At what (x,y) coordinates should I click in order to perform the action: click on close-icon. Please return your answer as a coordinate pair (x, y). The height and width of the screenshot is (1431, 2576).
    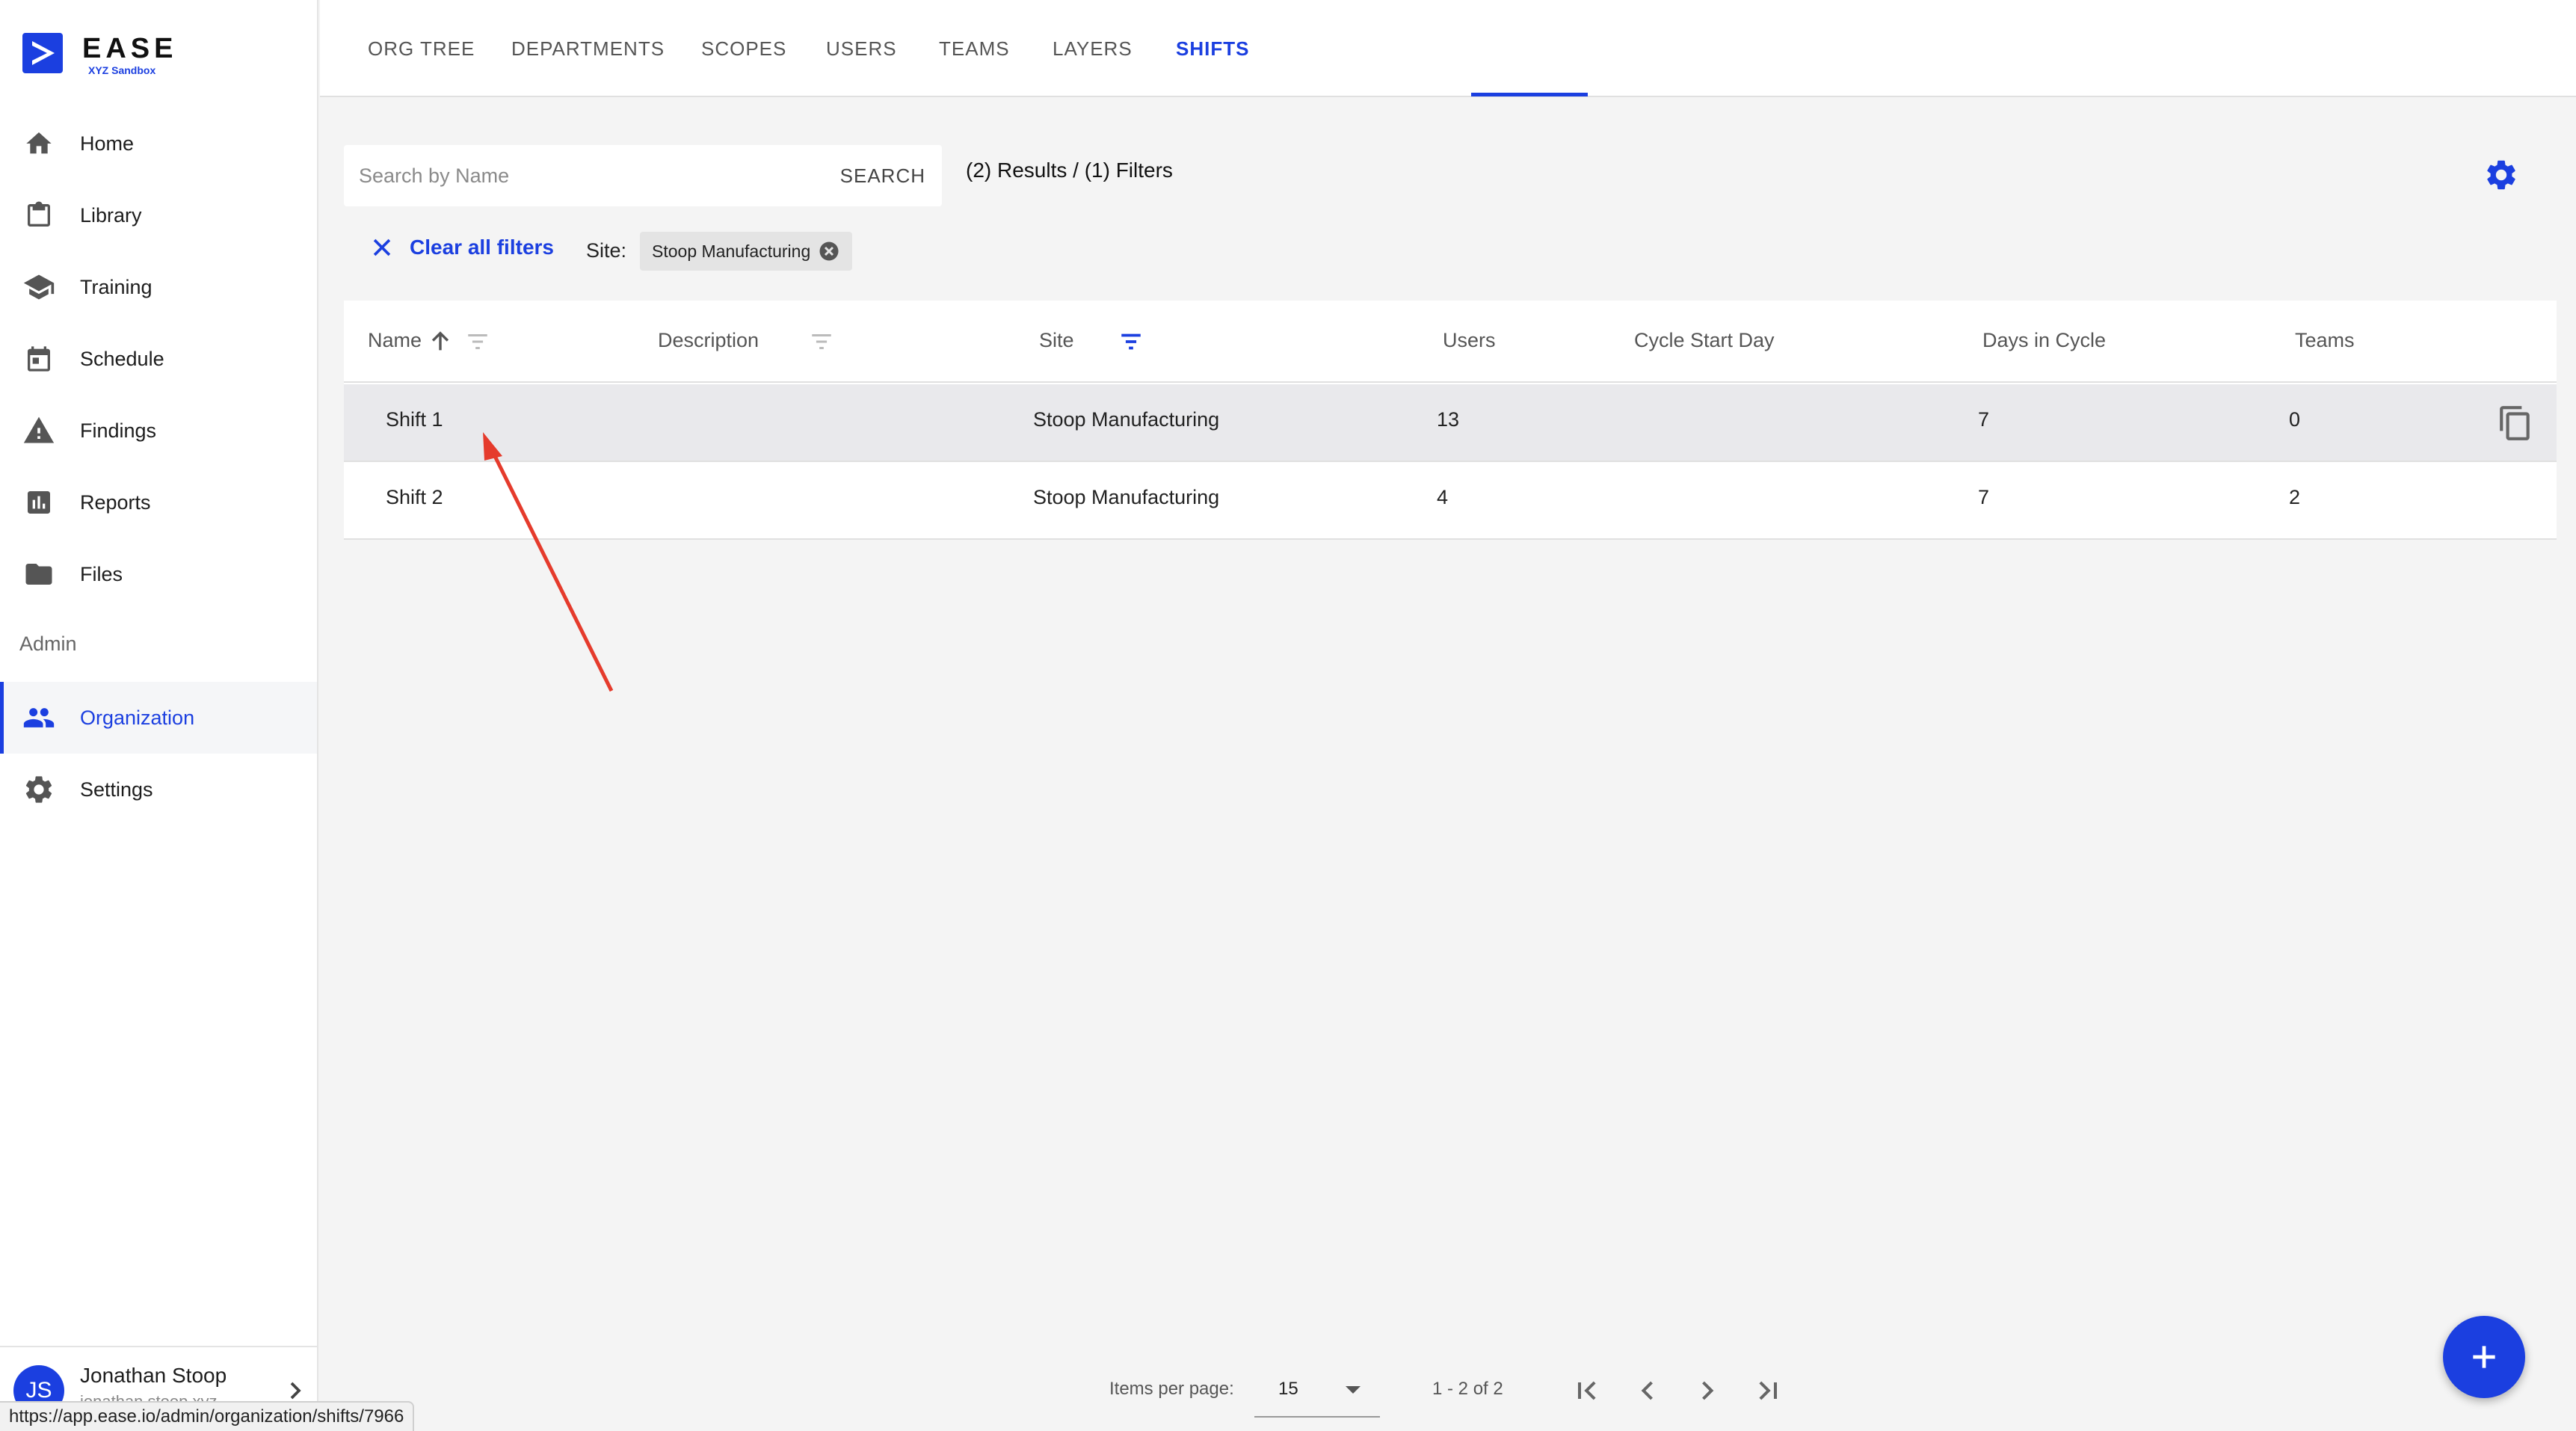
    Looking at the image, I should click on (382, 247).